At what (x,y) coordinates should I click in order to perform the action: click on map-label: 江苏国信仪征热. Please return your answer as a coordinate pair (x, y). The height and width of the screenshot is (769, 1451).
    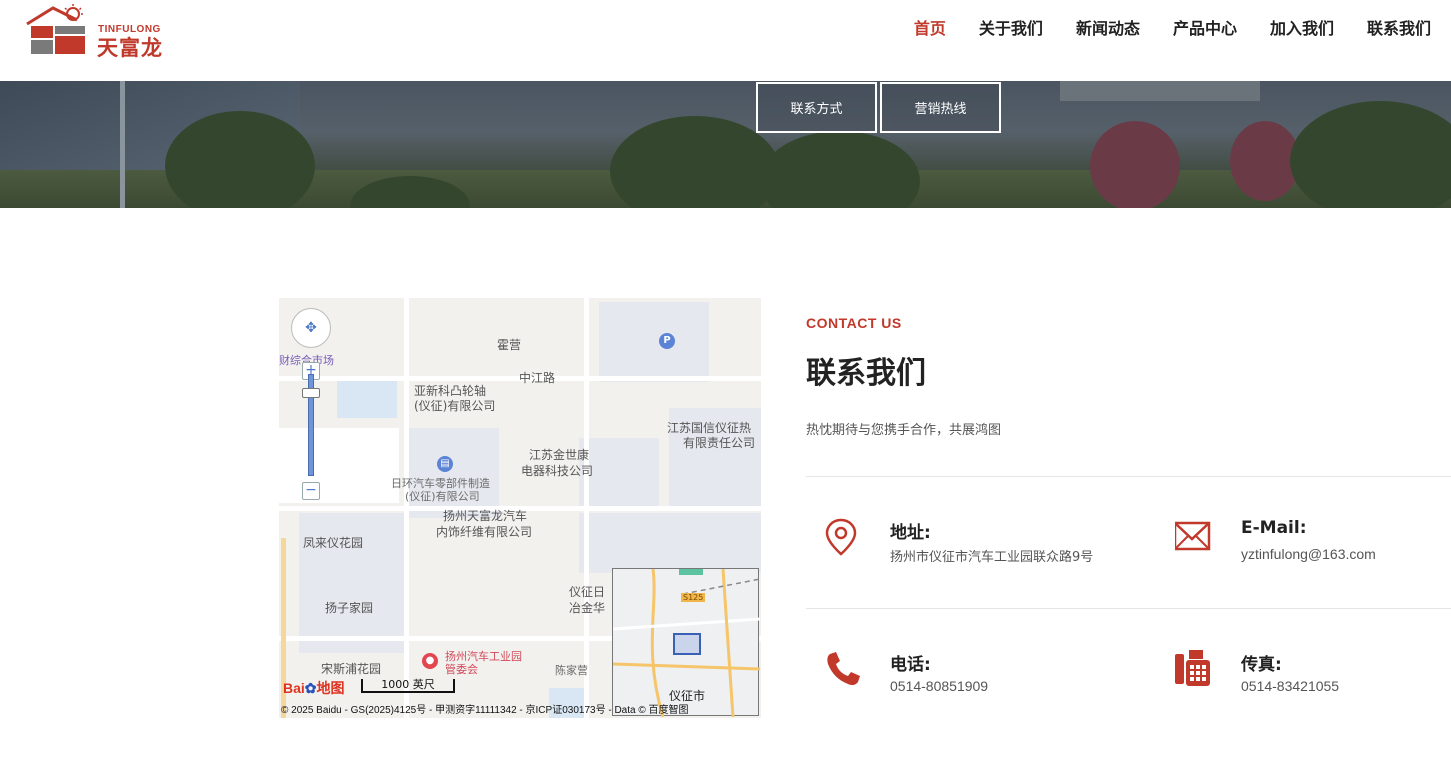
    Looking at the image, I should click on (709, 428).